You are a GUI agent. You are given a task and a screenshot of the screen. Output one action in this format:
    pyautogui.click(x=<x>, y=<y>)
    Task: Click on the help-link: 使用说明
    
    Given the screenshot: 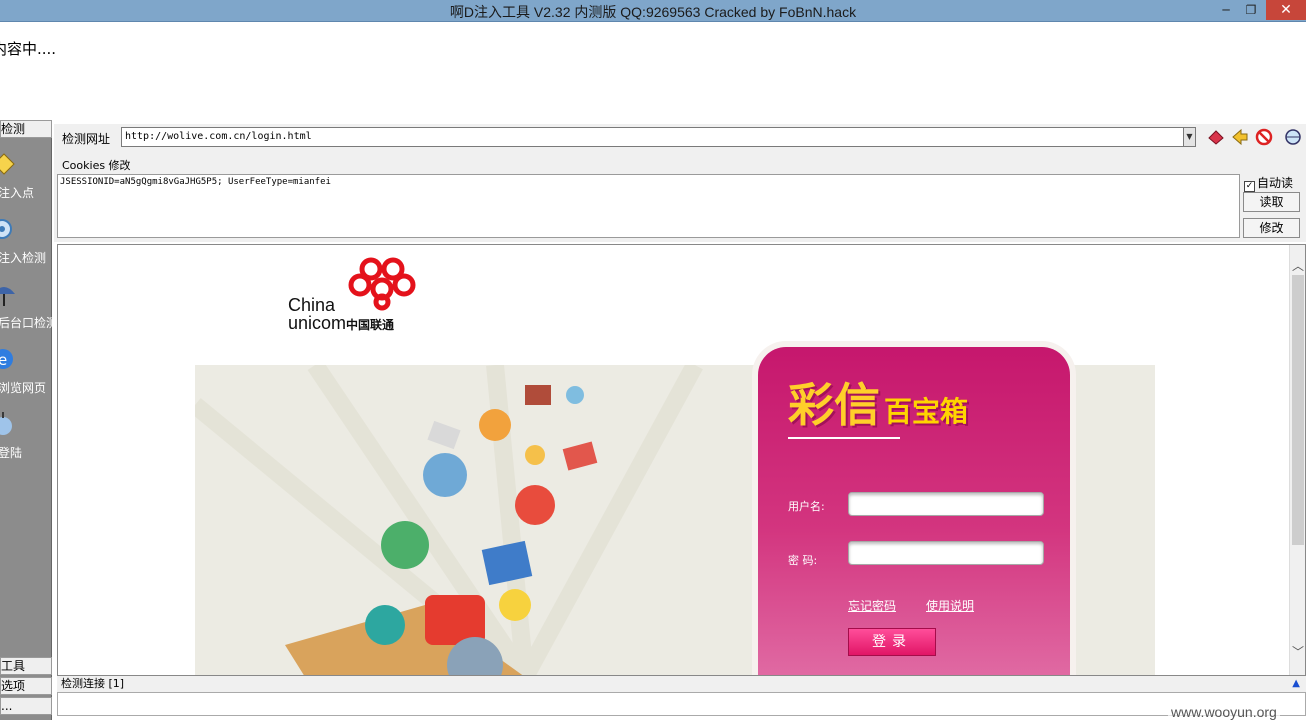 What is the action you would take?
    pyautogui.click(x=950, y=605)
    